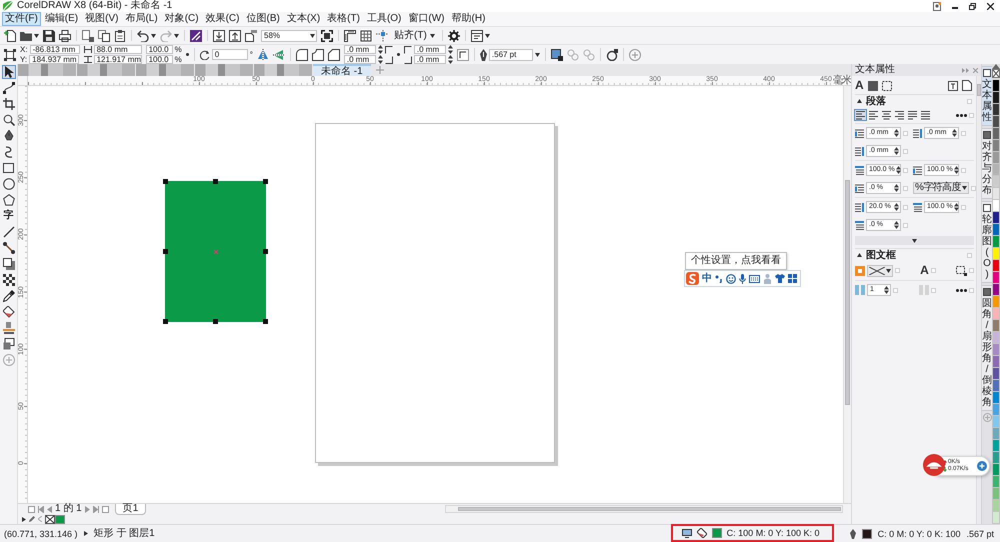 The width and height of the screenshot is (1000, 542). I want to click on object-position-icon, so click(10, 54).